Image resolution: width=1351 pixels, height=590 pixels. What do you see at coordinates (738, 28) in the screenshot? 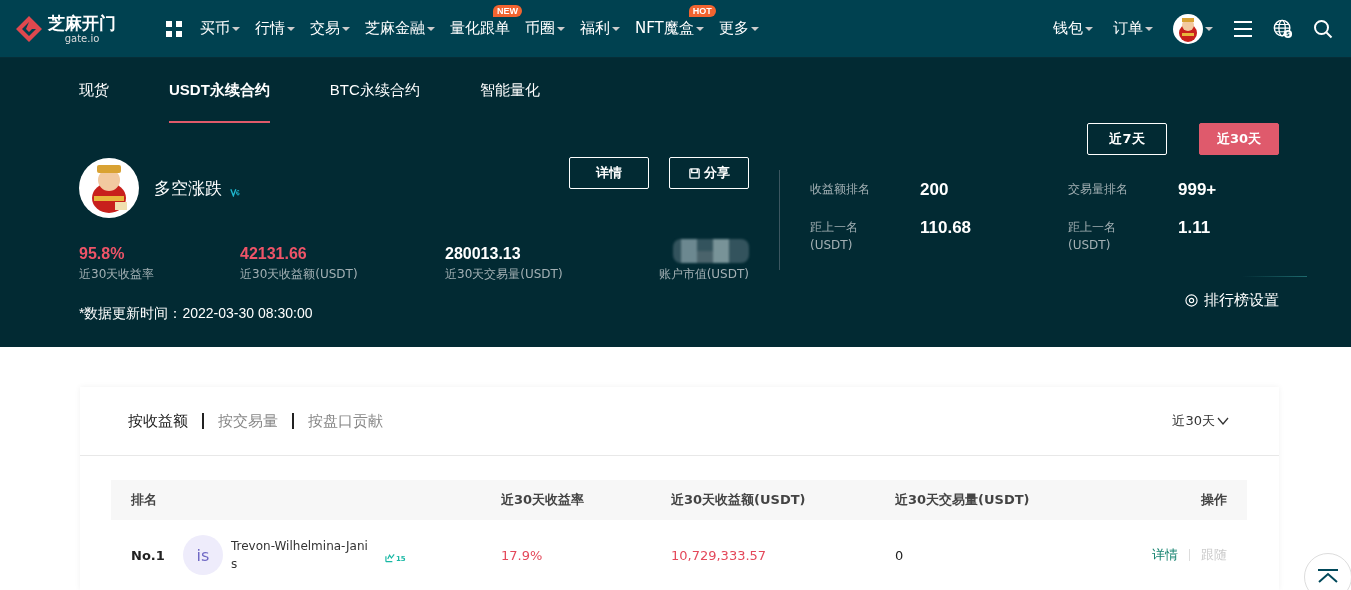
I see `nav-menu-item: 更多` at bounding box center [738, 28].